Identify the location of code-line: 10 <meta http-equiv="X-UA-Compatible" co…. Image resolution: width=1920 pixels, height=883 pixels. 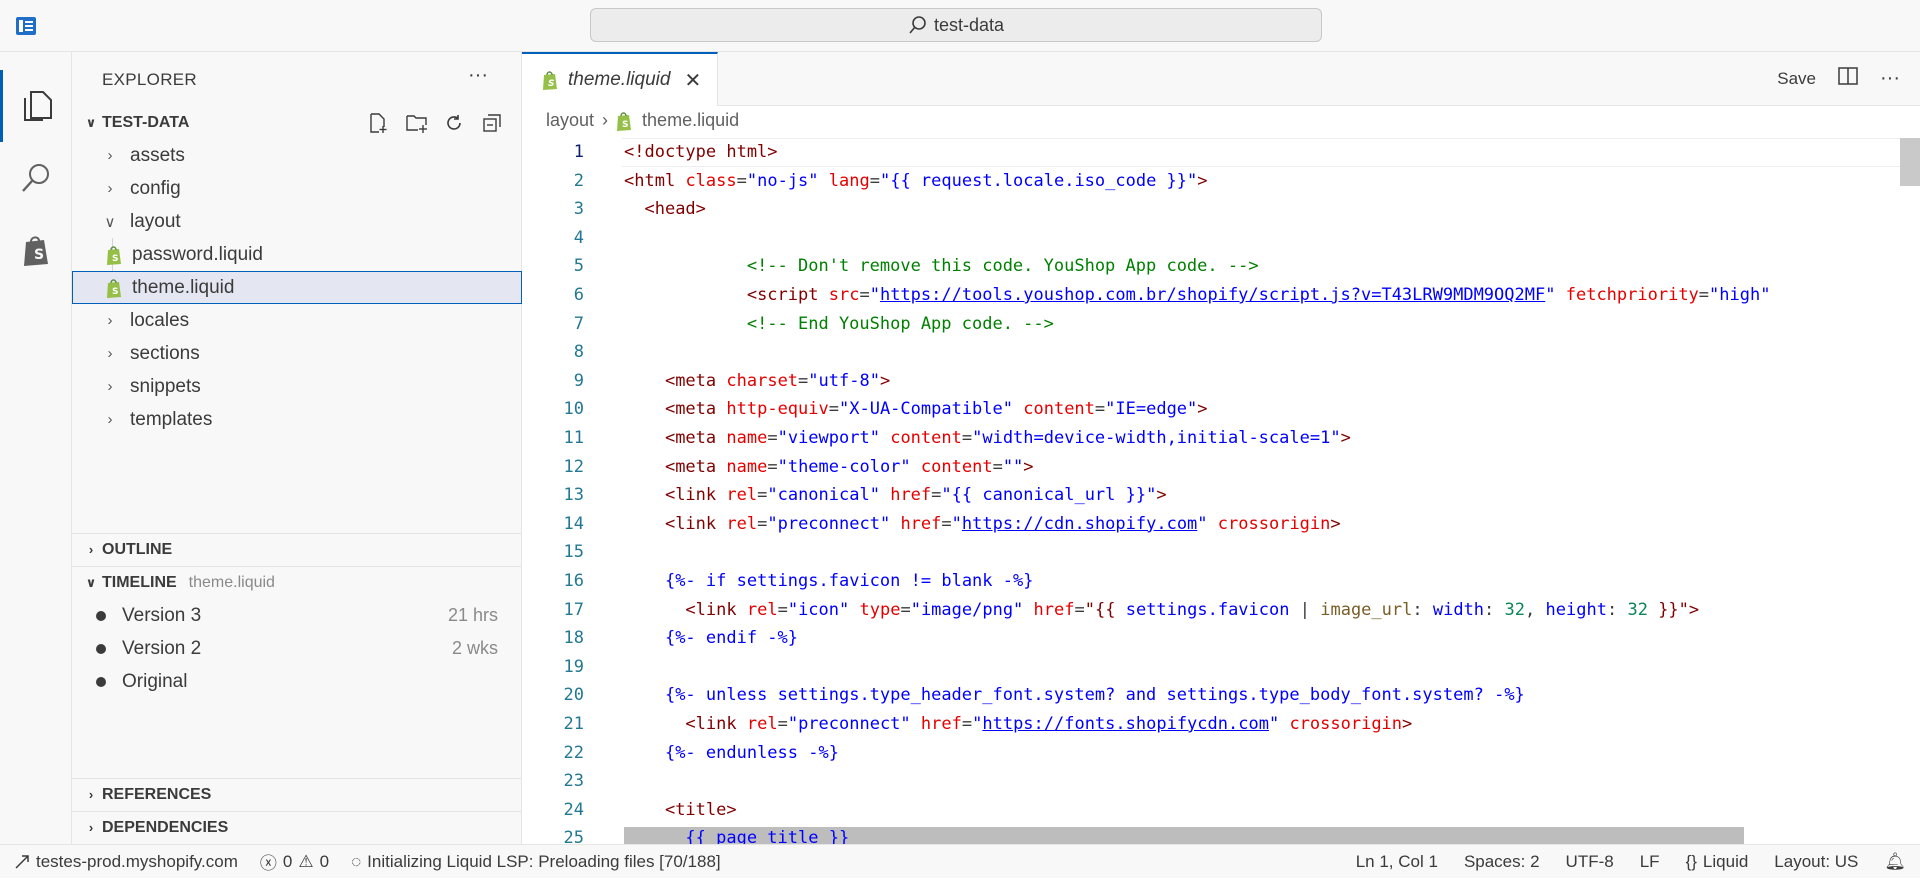
(885, 409).